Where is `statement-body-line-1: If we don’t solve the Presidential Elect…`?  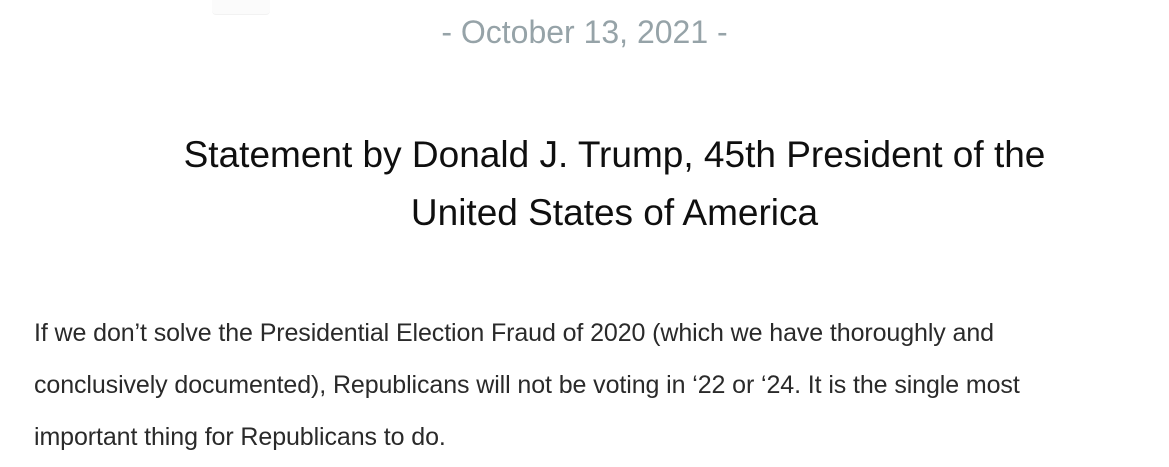
statement-body-line-1: If we don’t solve the Presidential Elect… is located at coordinates (514, 333).